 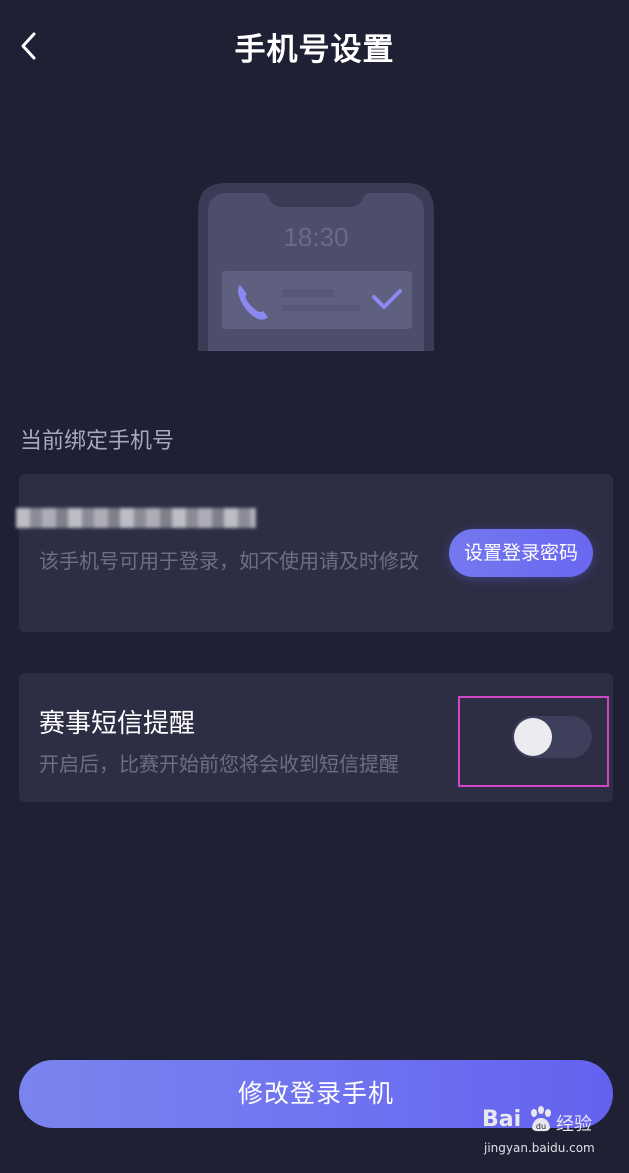 What do you see at coordinates (219, 764) in the screenshot?
I see `sms-reminder-description: 开启后，比赛开始前您将会收到短信提醒` at bounding box center [219, 764].